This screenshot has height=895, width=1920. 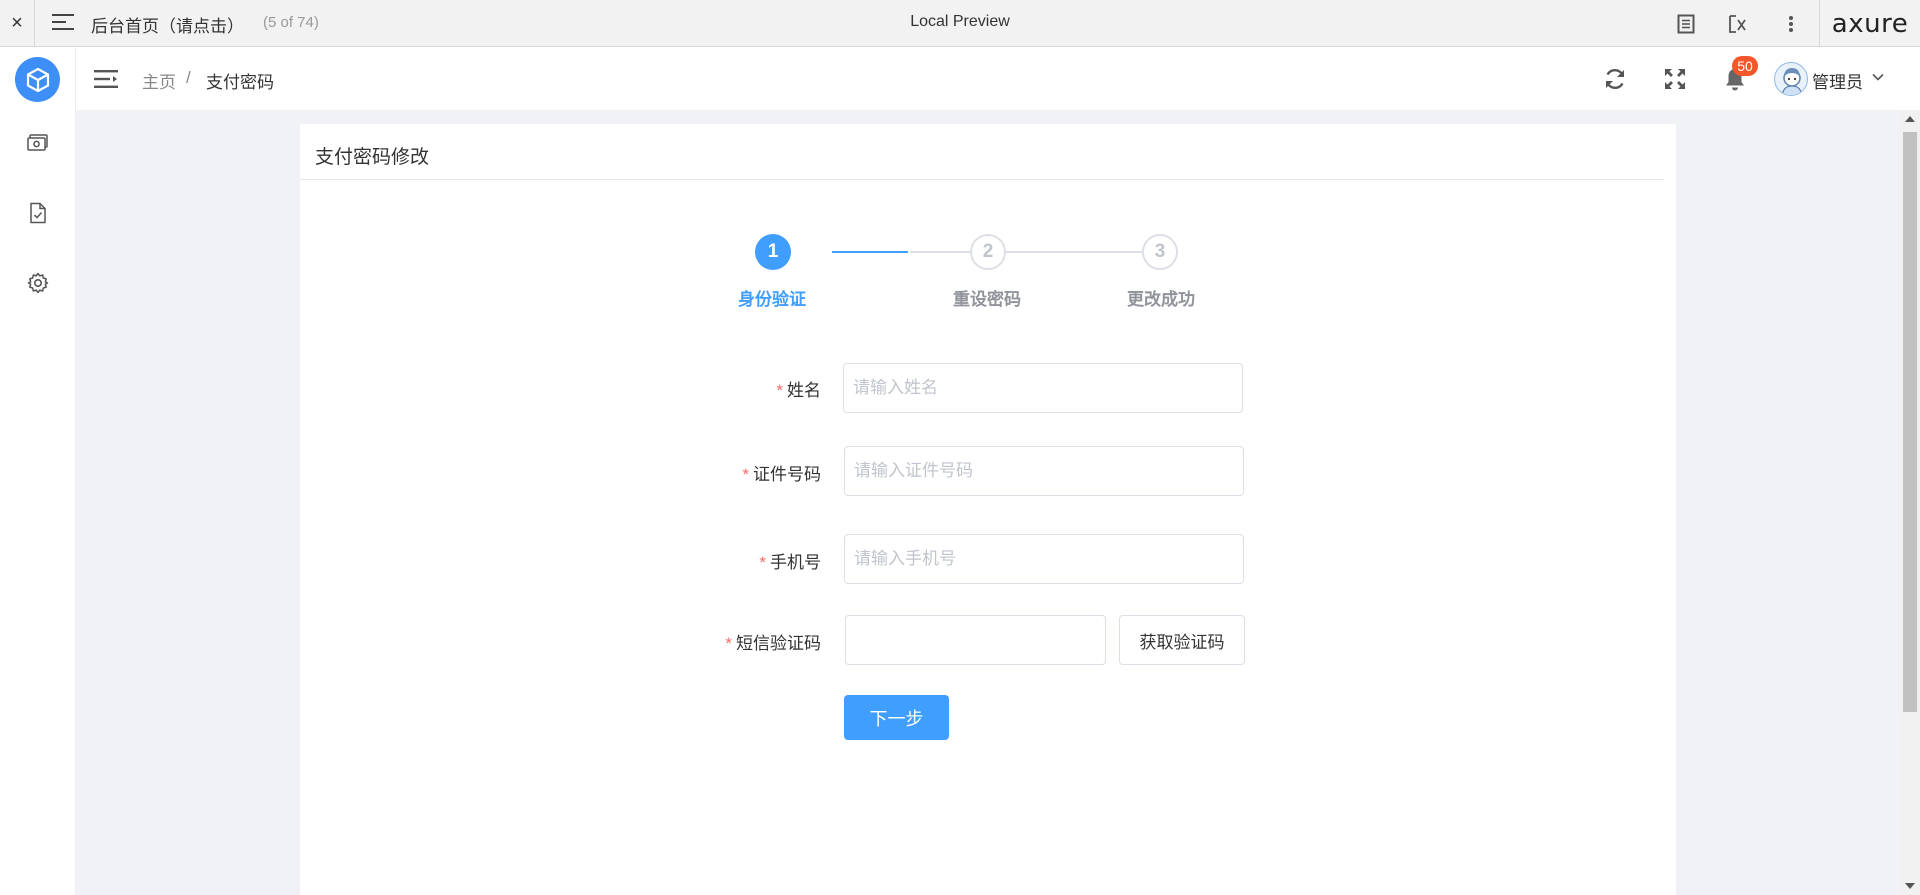 I want to click on phone-label-text: 手机号, so click(x=795, y=562).